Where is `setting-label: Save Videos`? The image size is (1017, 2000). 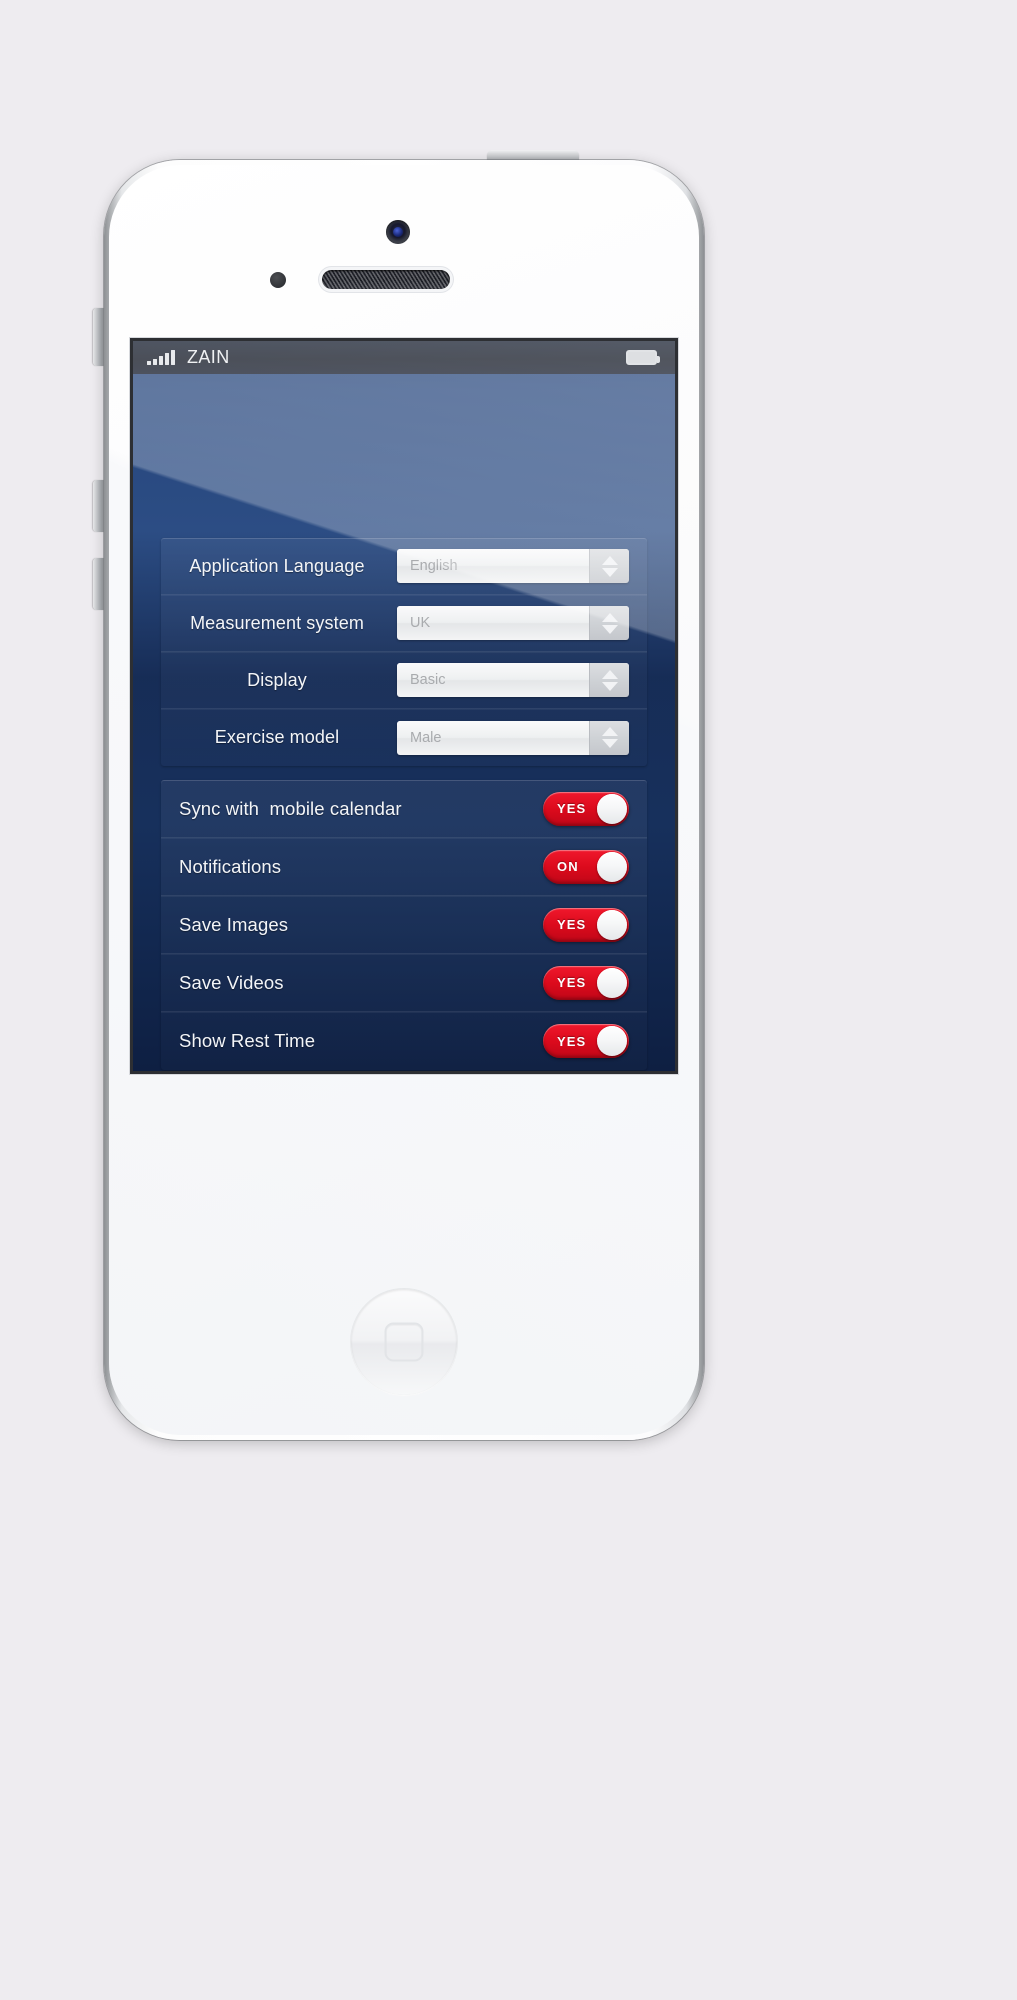 setting-label: Save Videos is located at coordinates (231, 982).